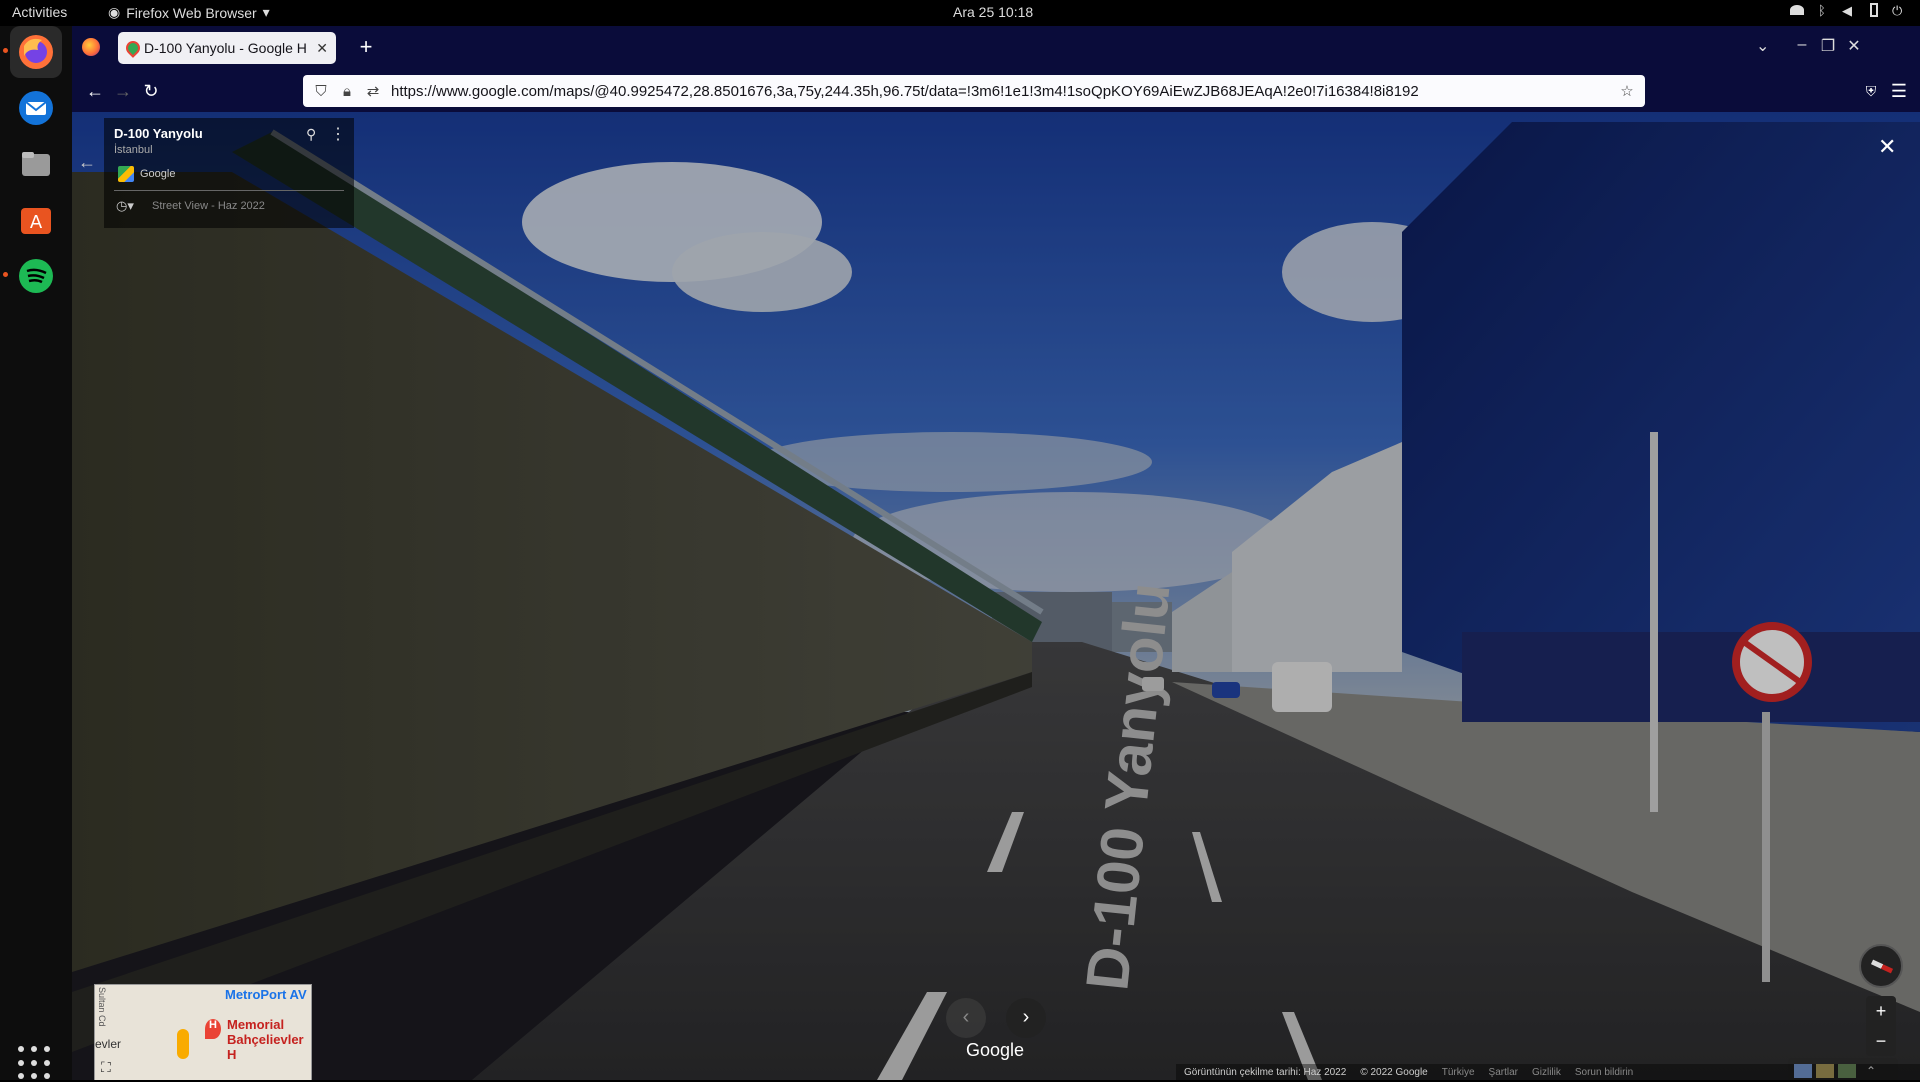  I want to click on maps-favicon-icon, so click(131, 48).